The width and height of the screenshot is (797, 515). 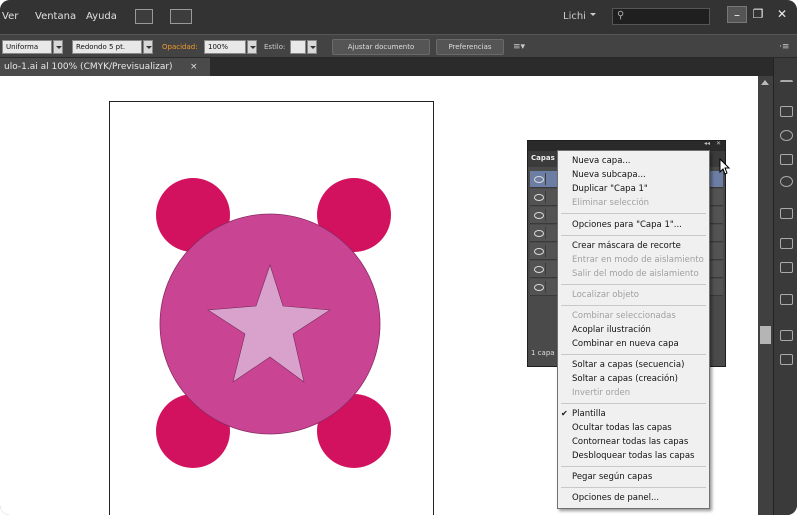 I want to click on dock-grip-icon, so click(x=786, y=85).